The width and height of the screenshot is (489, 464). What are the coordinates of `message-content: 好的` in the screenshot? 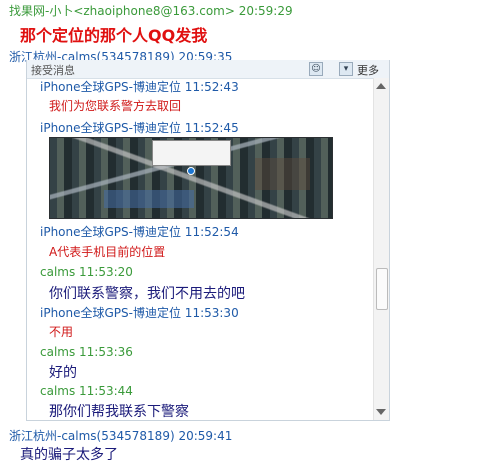 It's located at (63, 373).